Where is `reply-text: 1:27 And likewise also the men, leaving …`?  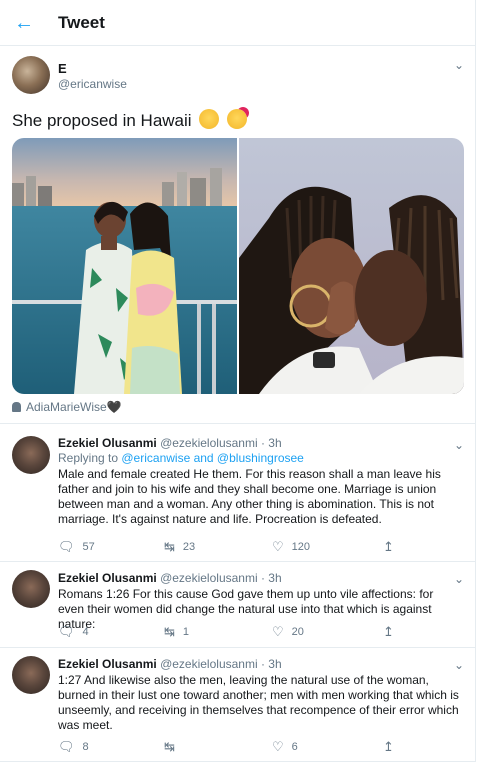 reply-text: 1:27 And likewise also the men, leaving … is located at coordinates (258, 702).